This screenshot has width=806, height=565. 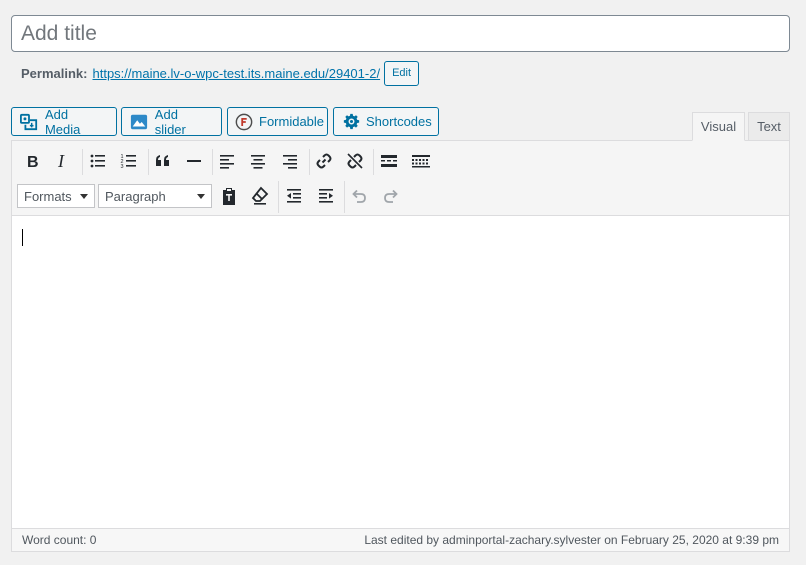 I want to click on svg-text: I, so click(x=61, y=161).